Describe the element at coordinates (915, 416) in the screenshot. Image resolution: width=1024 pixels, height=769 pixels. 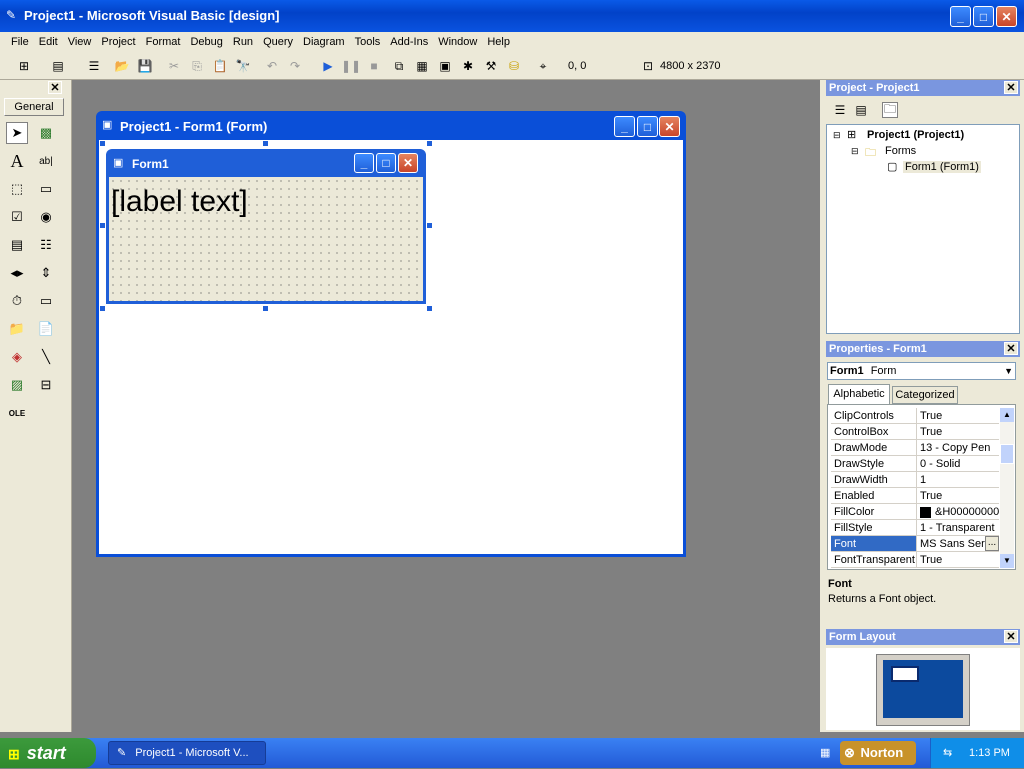
I see `property-row: ClipControls True` at that location.